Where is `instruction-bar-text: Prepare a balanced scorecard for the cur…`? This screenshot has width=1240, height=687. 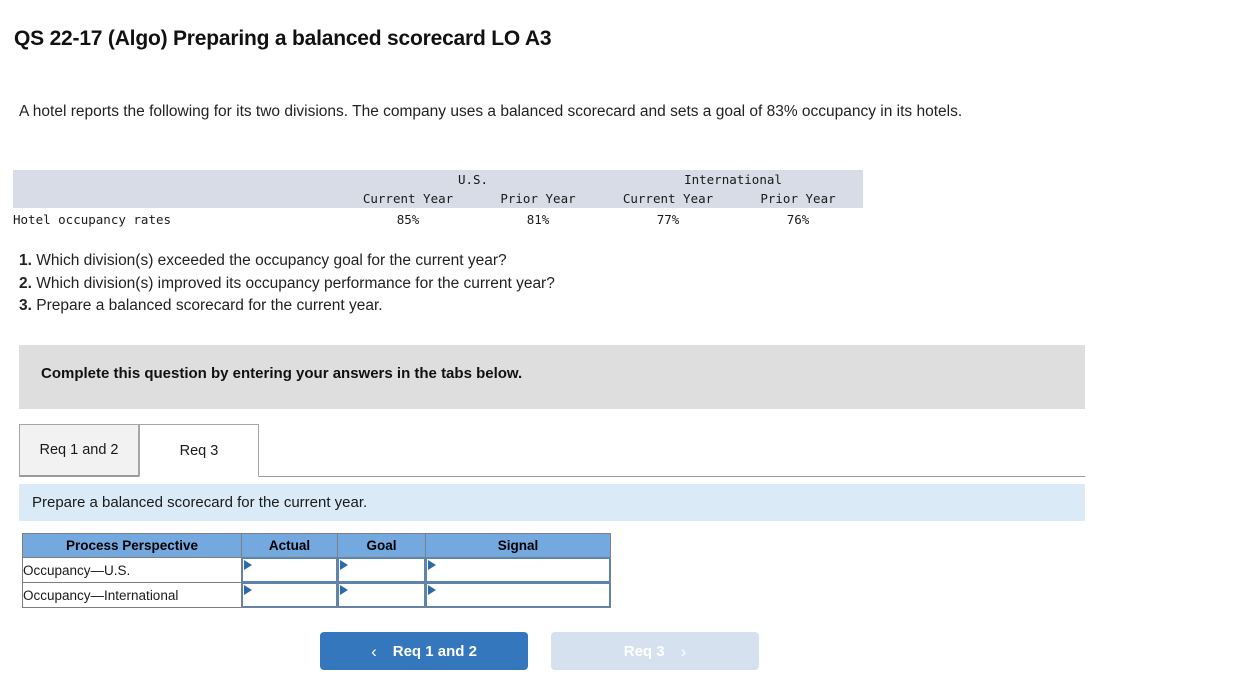 instruction-bar-text: Prepare a balanced scorecard for the cur… is located at coordinates (200, 502).